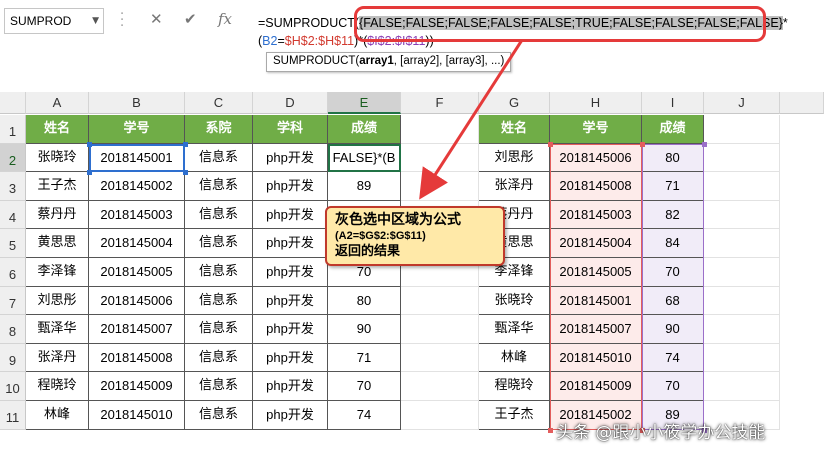 This screenshot has height=454, width=824. What do you see at coordinates (156, 19) in the screenshot?
I see `cancel-x-icon: ✕` at bounding box center [156, 19].